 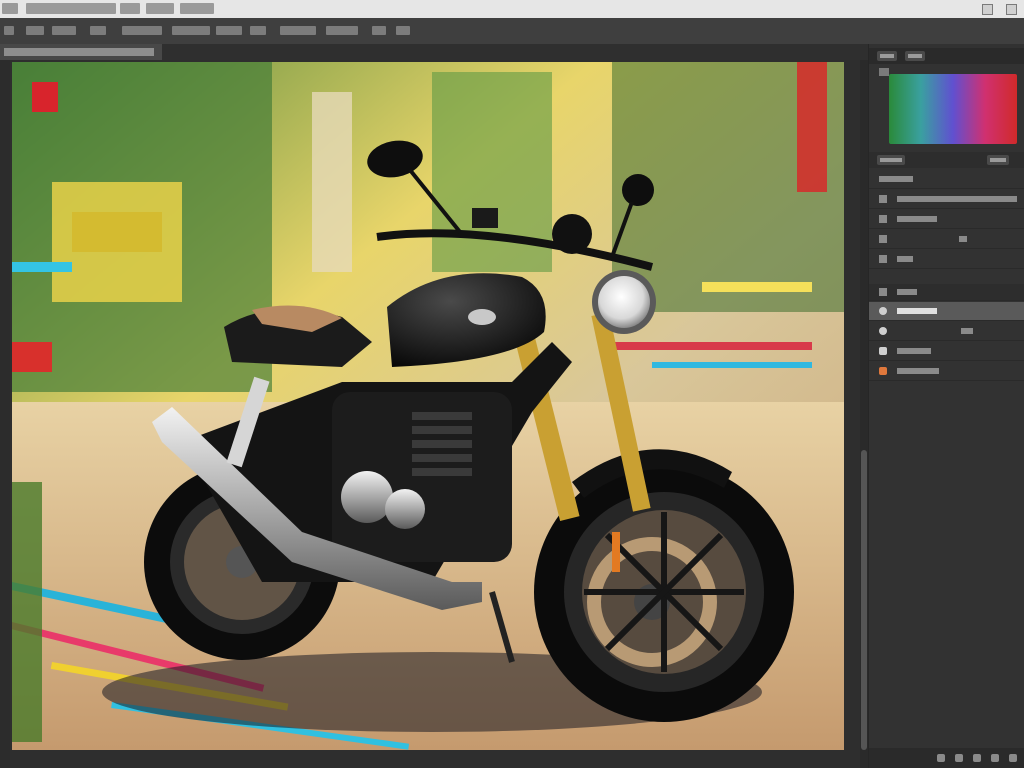 What do you see at coordinates (883, 239) in the screenshot?
I see `curves-icon` at bounding box center [883, 239].